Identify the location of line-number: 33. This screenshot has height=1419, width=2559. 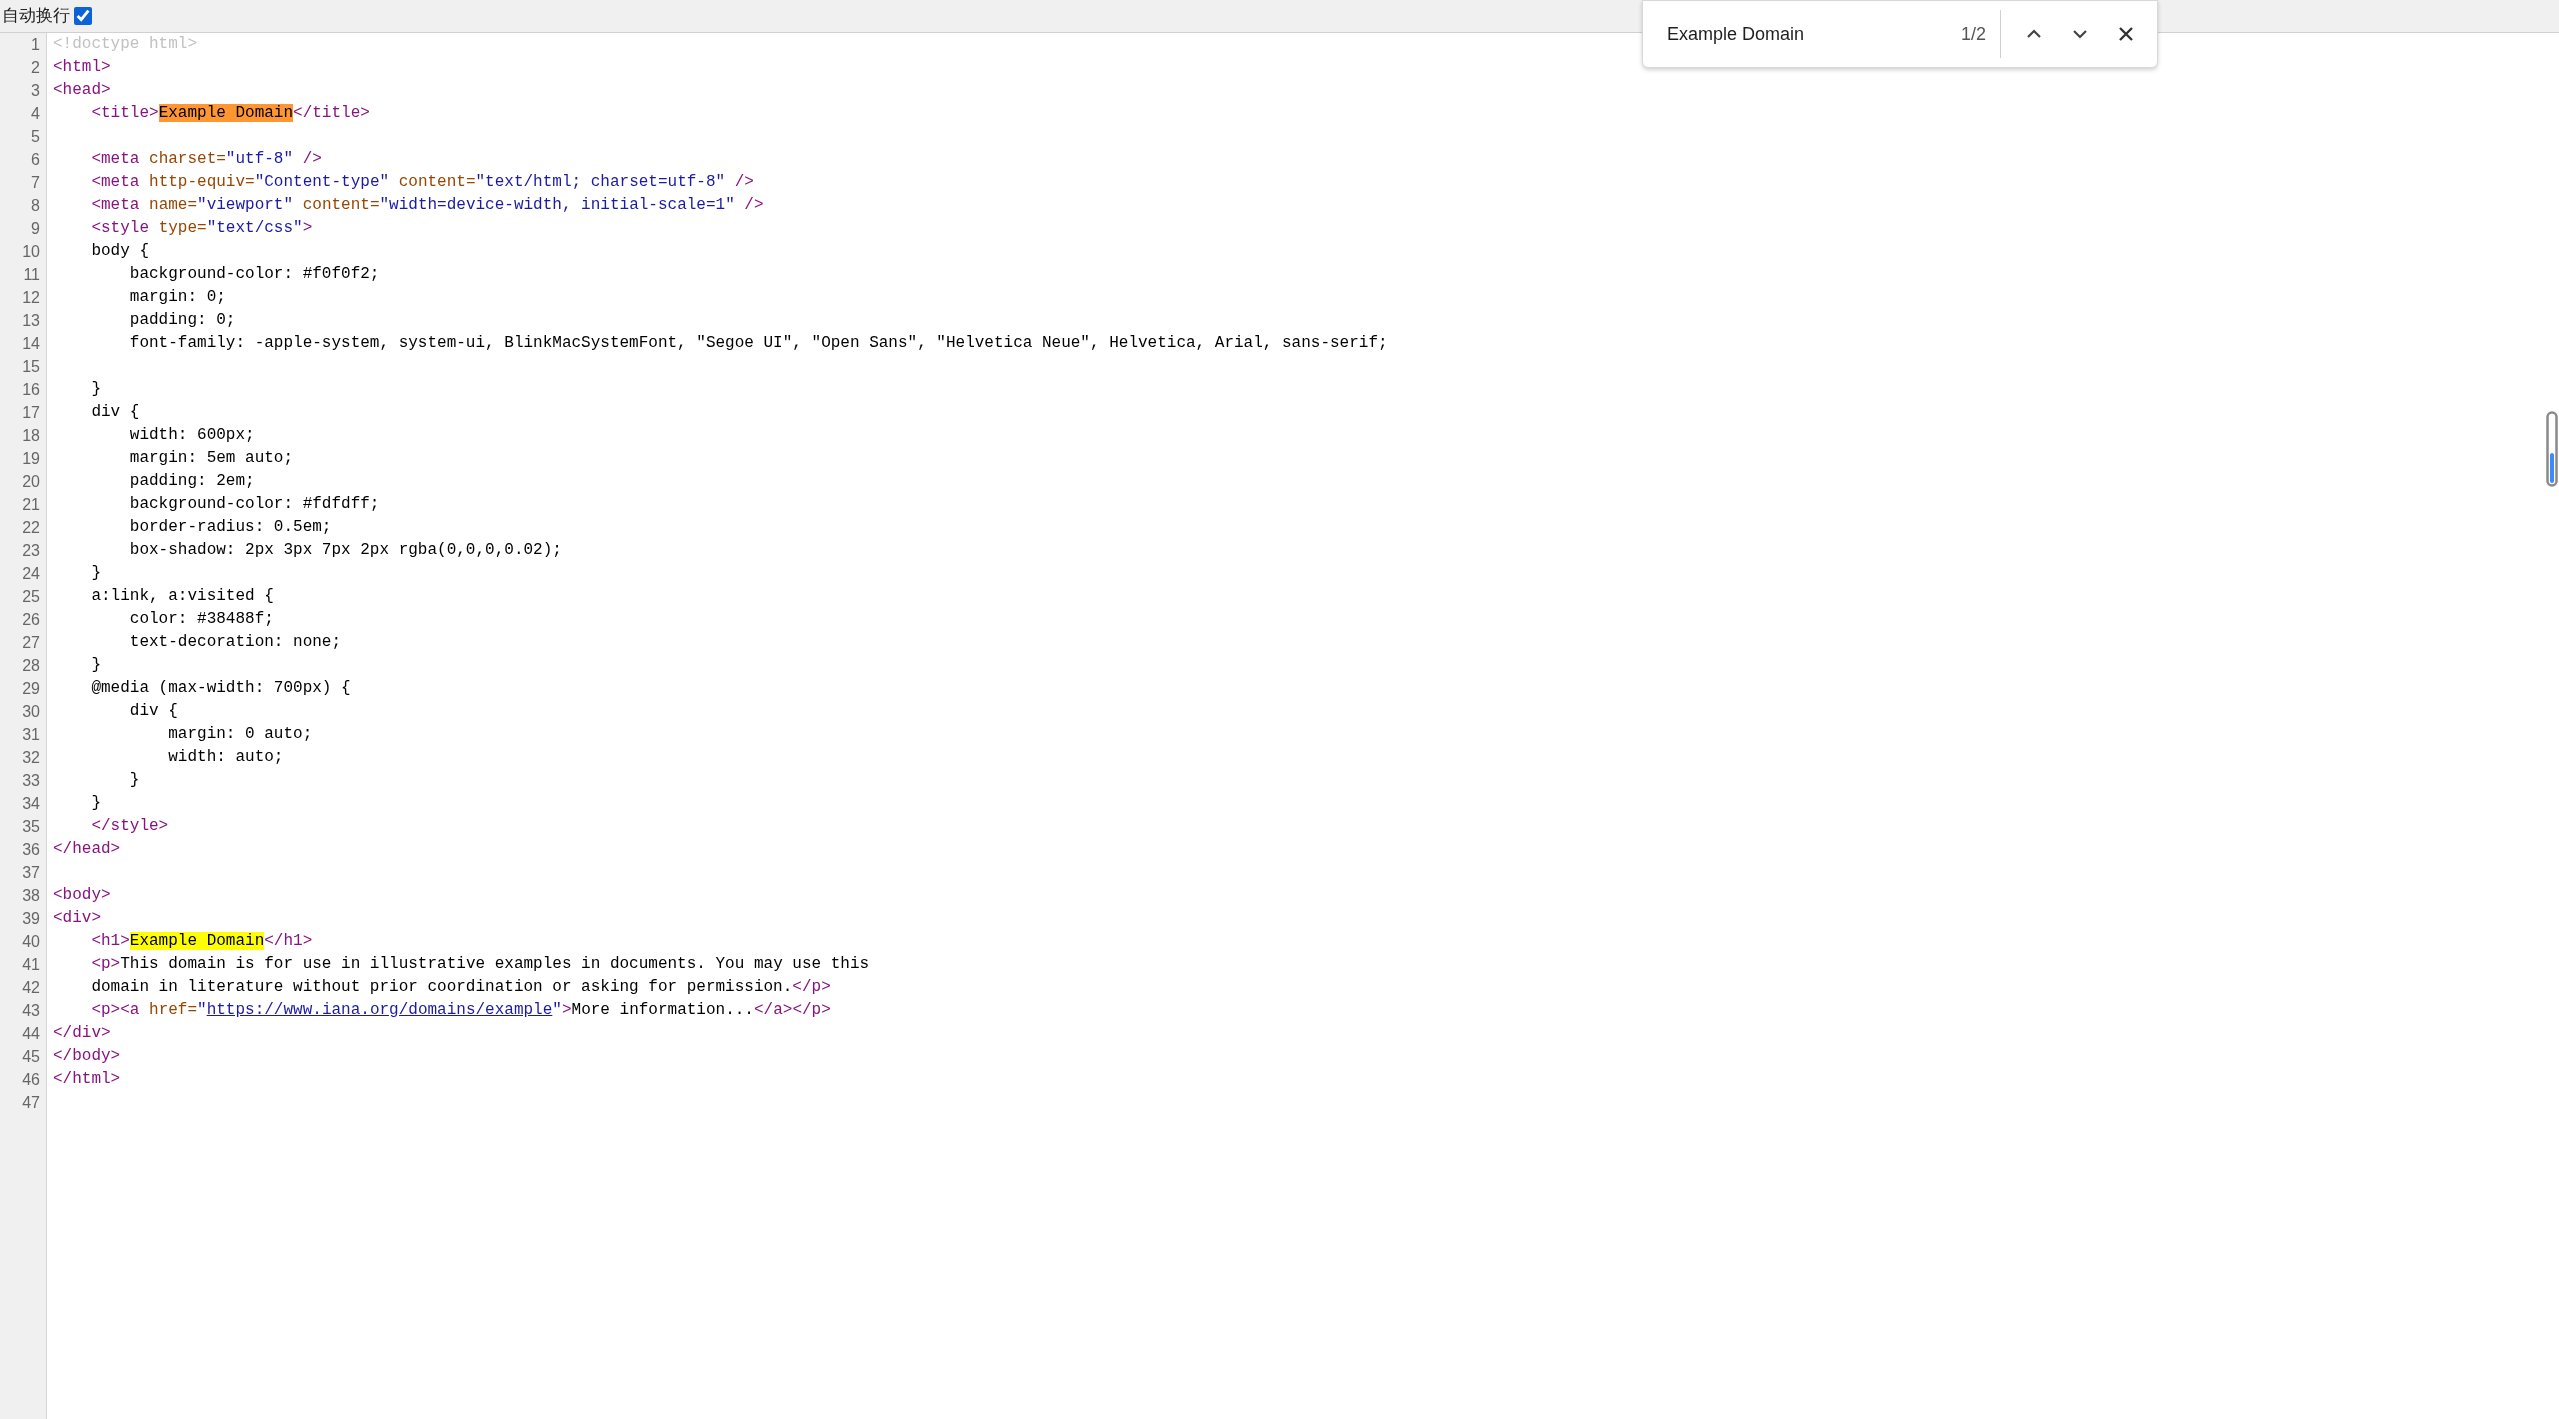
(31, 781).